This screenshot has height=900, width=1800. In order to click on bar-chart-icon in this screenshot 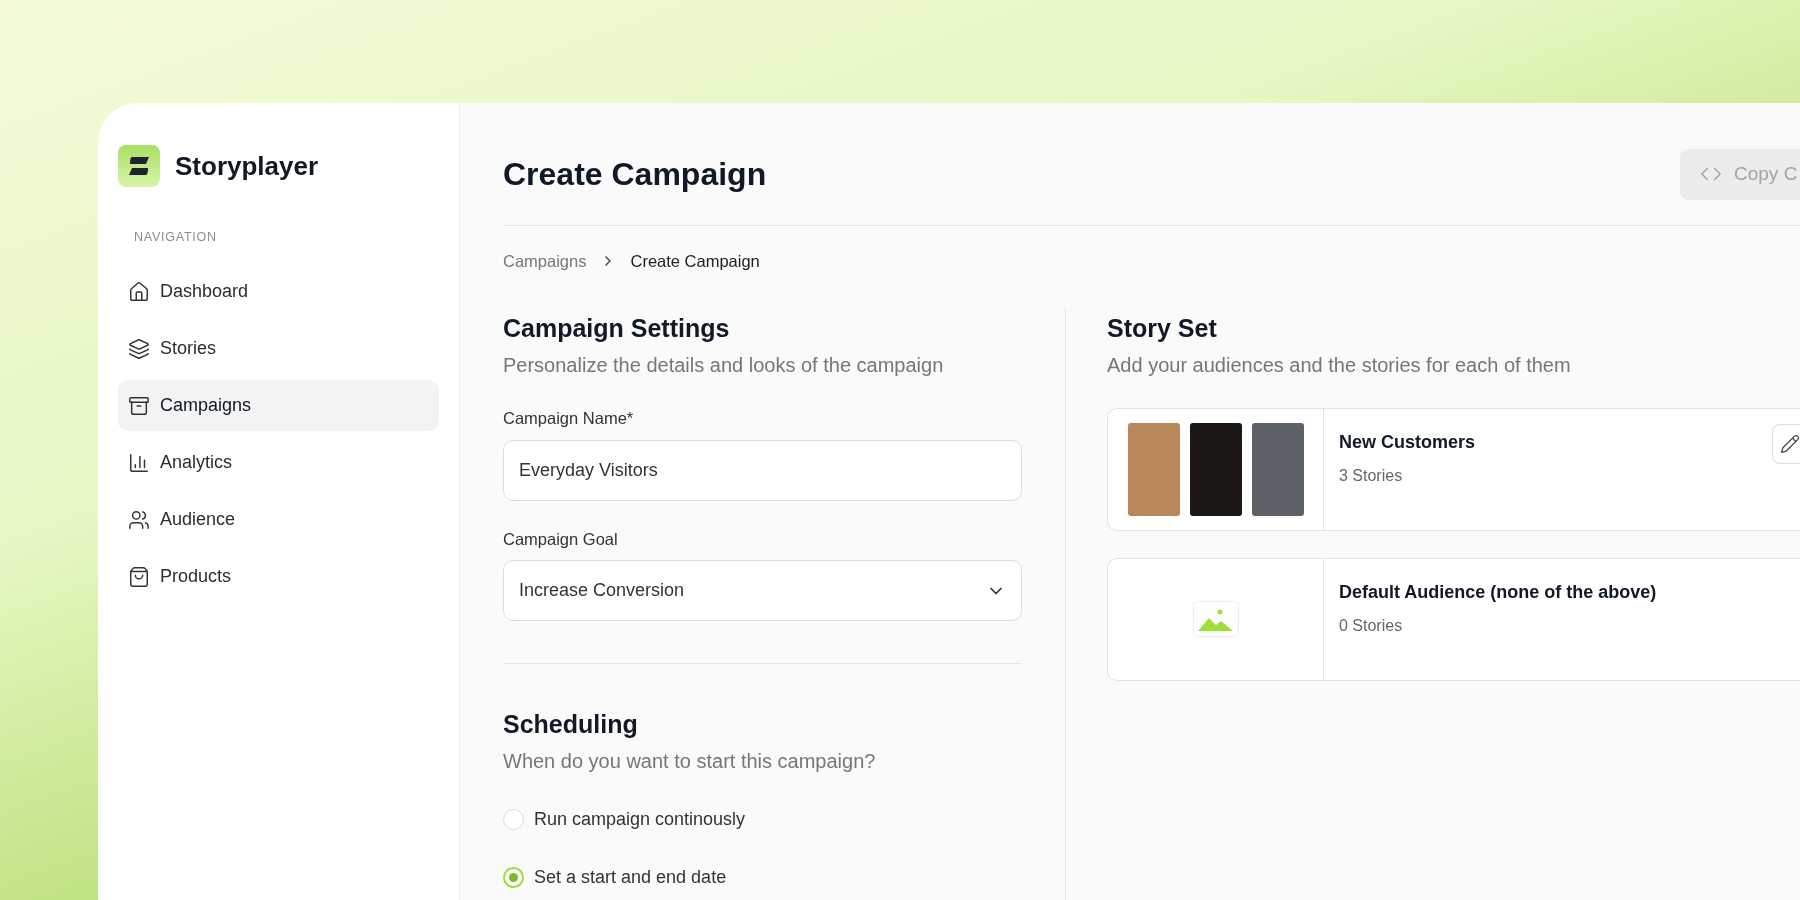, I will do `click(139, 462)`.